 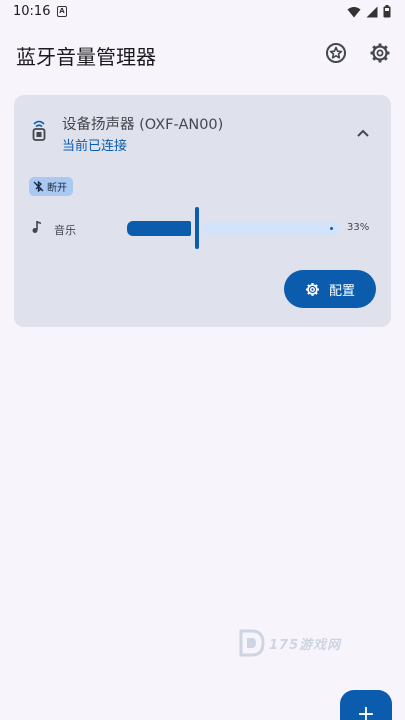 I want to click on music-note-icon, so click(x=36, y=227).